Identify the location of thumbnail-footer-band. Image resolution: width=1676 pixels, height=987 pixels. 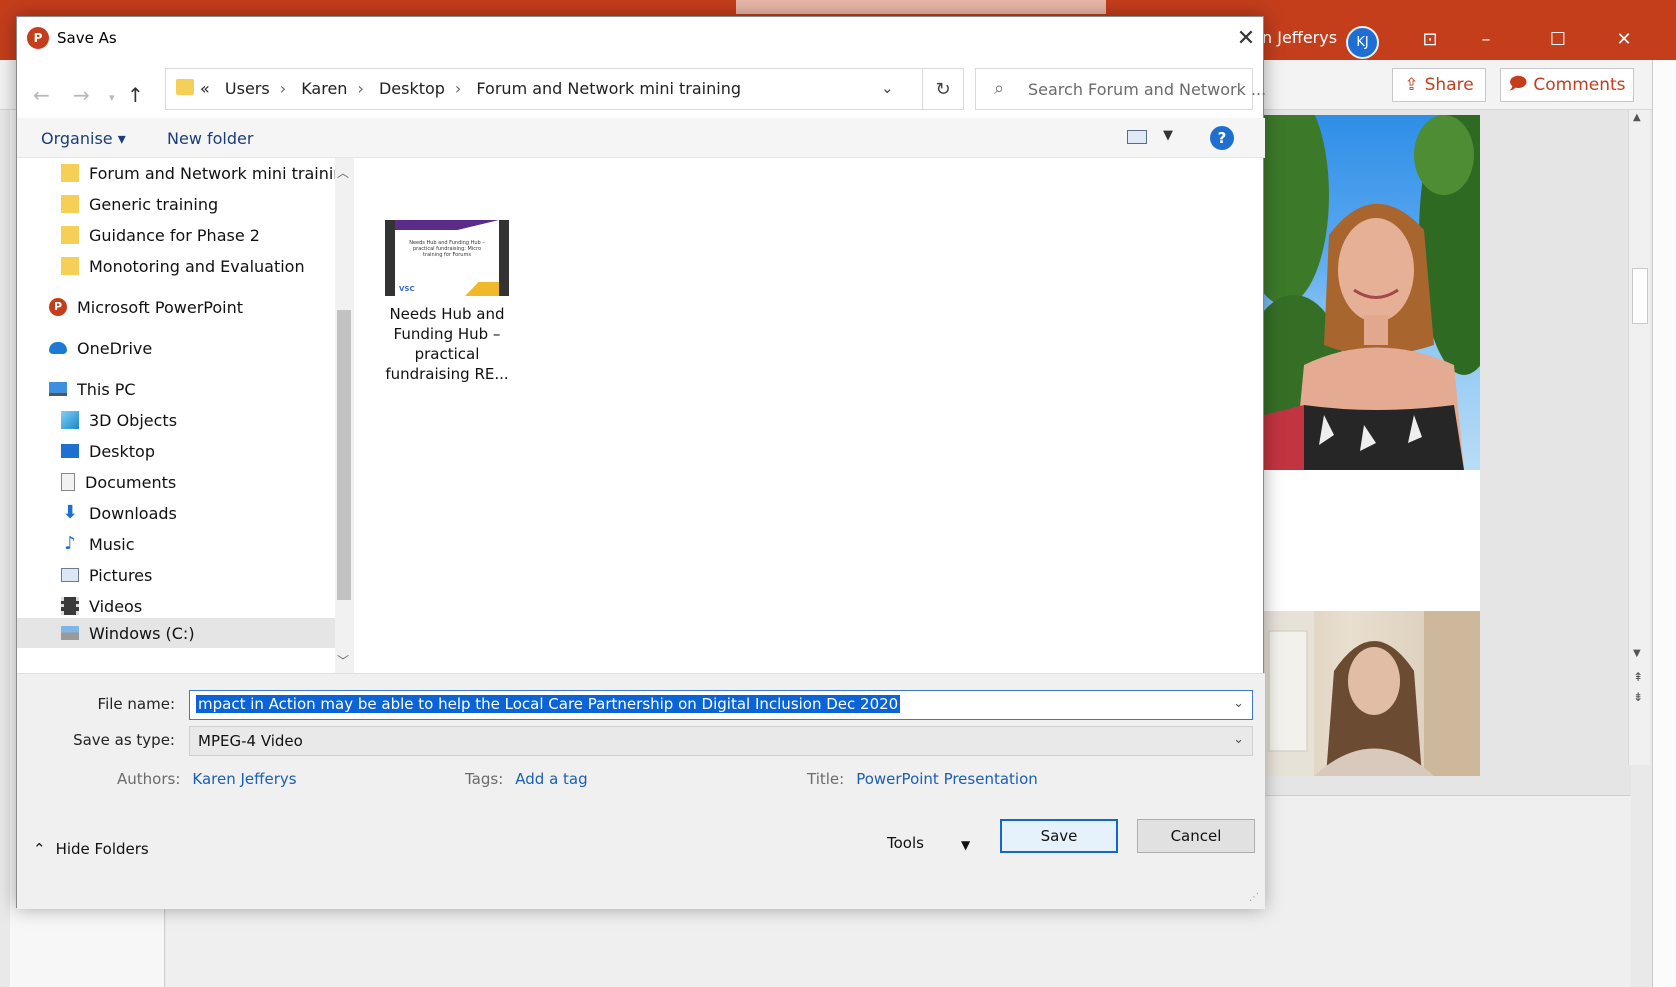
(482, 289).